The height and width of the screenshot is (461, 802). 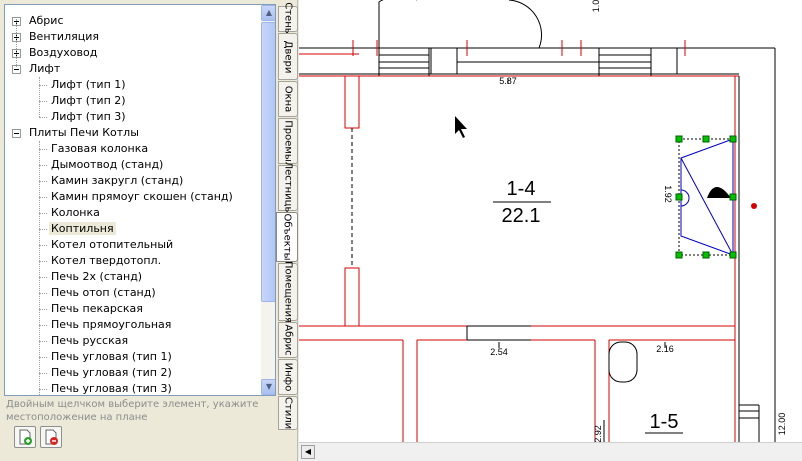 I want to click on tree-item-label: Газовая колонка, so click(x=100, y=148).